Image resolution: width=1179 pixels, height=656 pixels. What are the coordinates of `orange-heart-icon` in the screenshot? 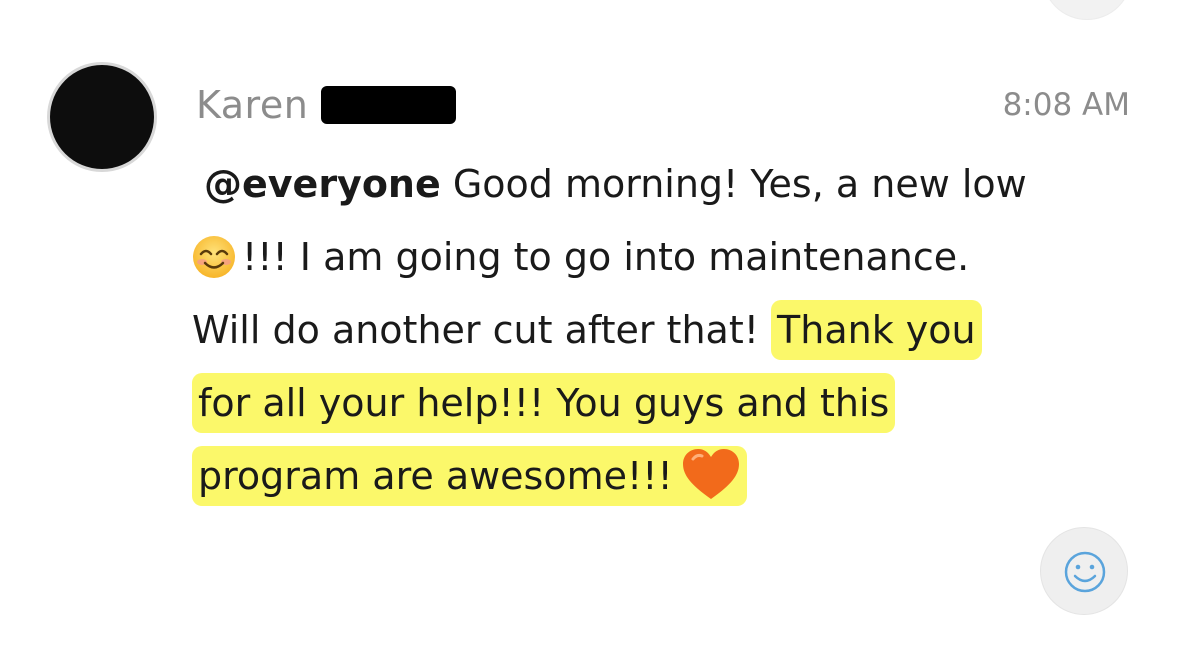 It's located at (710, 474).